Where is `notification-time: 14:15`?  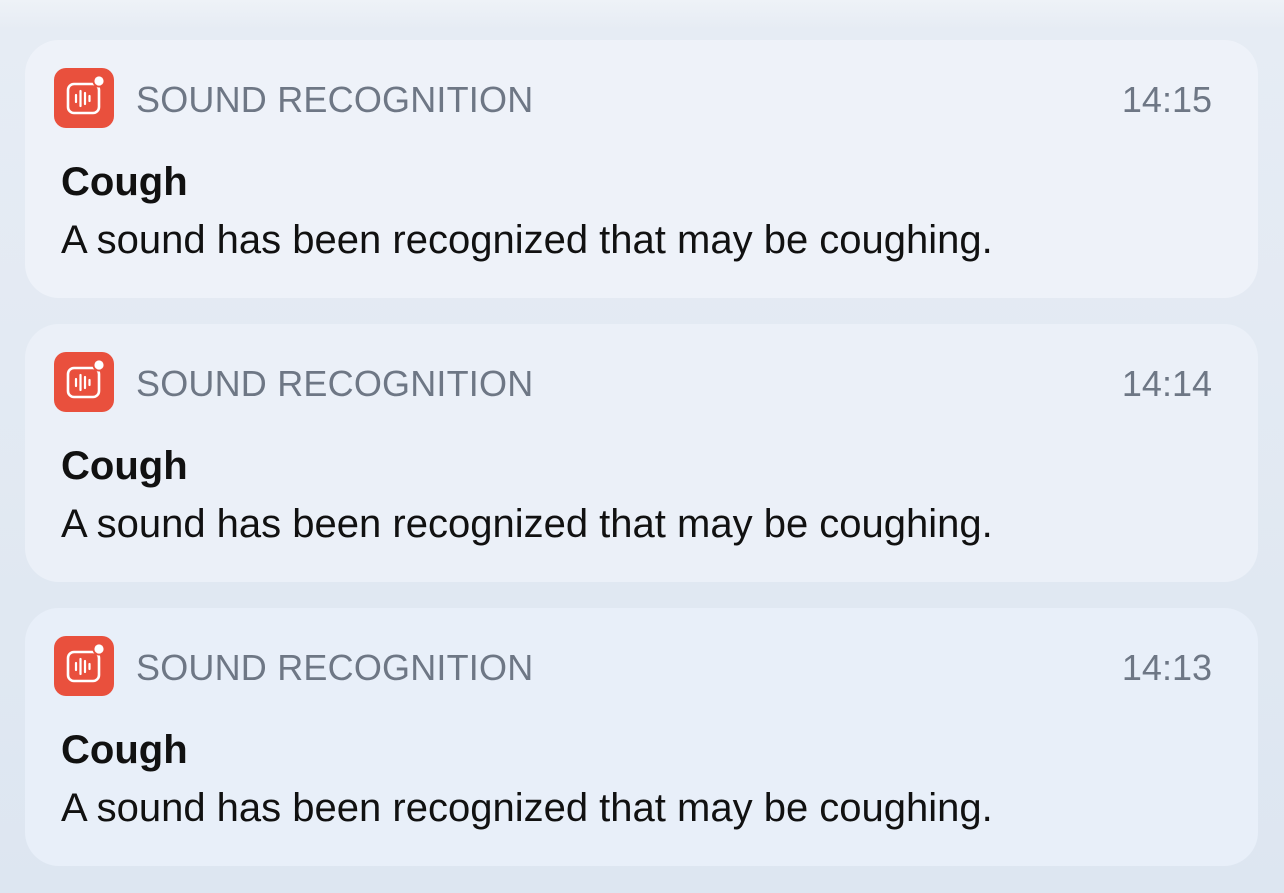 notification-time: 14:15 is located at coordinates (1166, 99).